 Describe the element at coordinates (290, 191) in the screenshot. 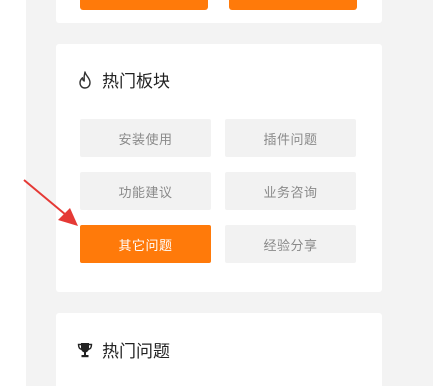

I see `section-chip-business: 业务咨询` at that location.